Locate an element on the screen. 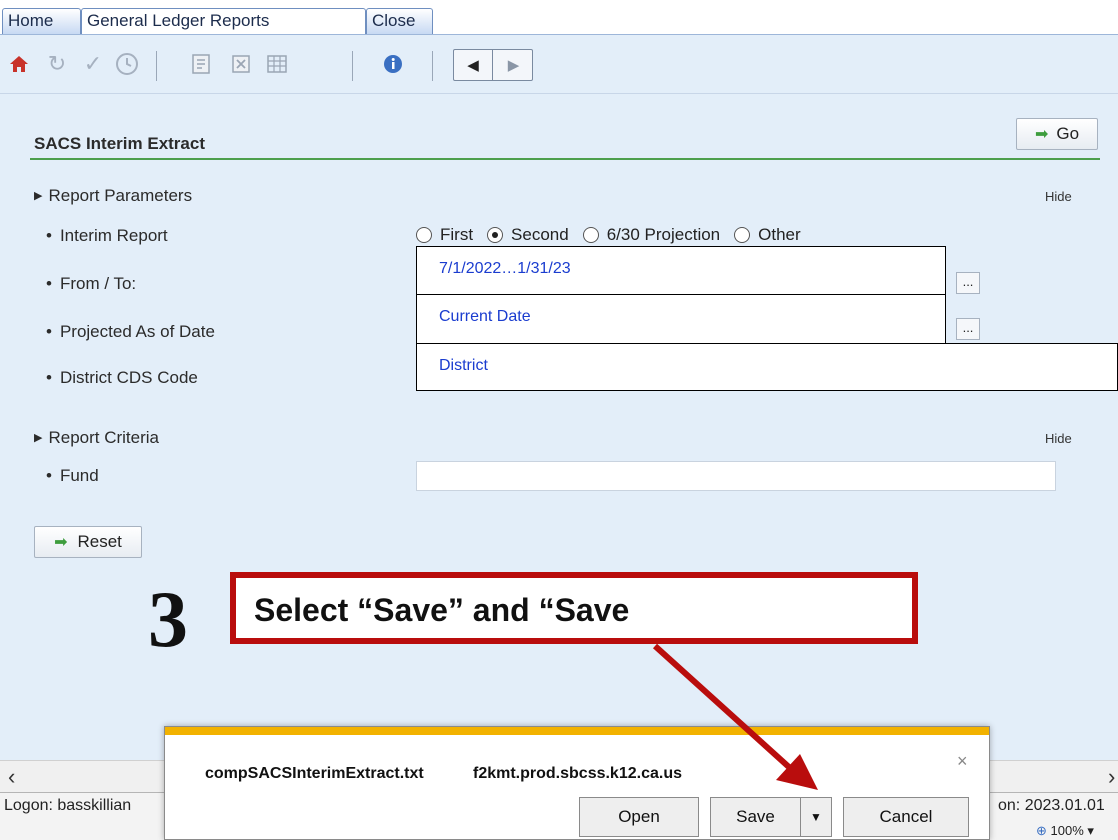 This screenshot has width=1118, height=840. interim-report-label: Interim Report is located at coordinates (107, 236).